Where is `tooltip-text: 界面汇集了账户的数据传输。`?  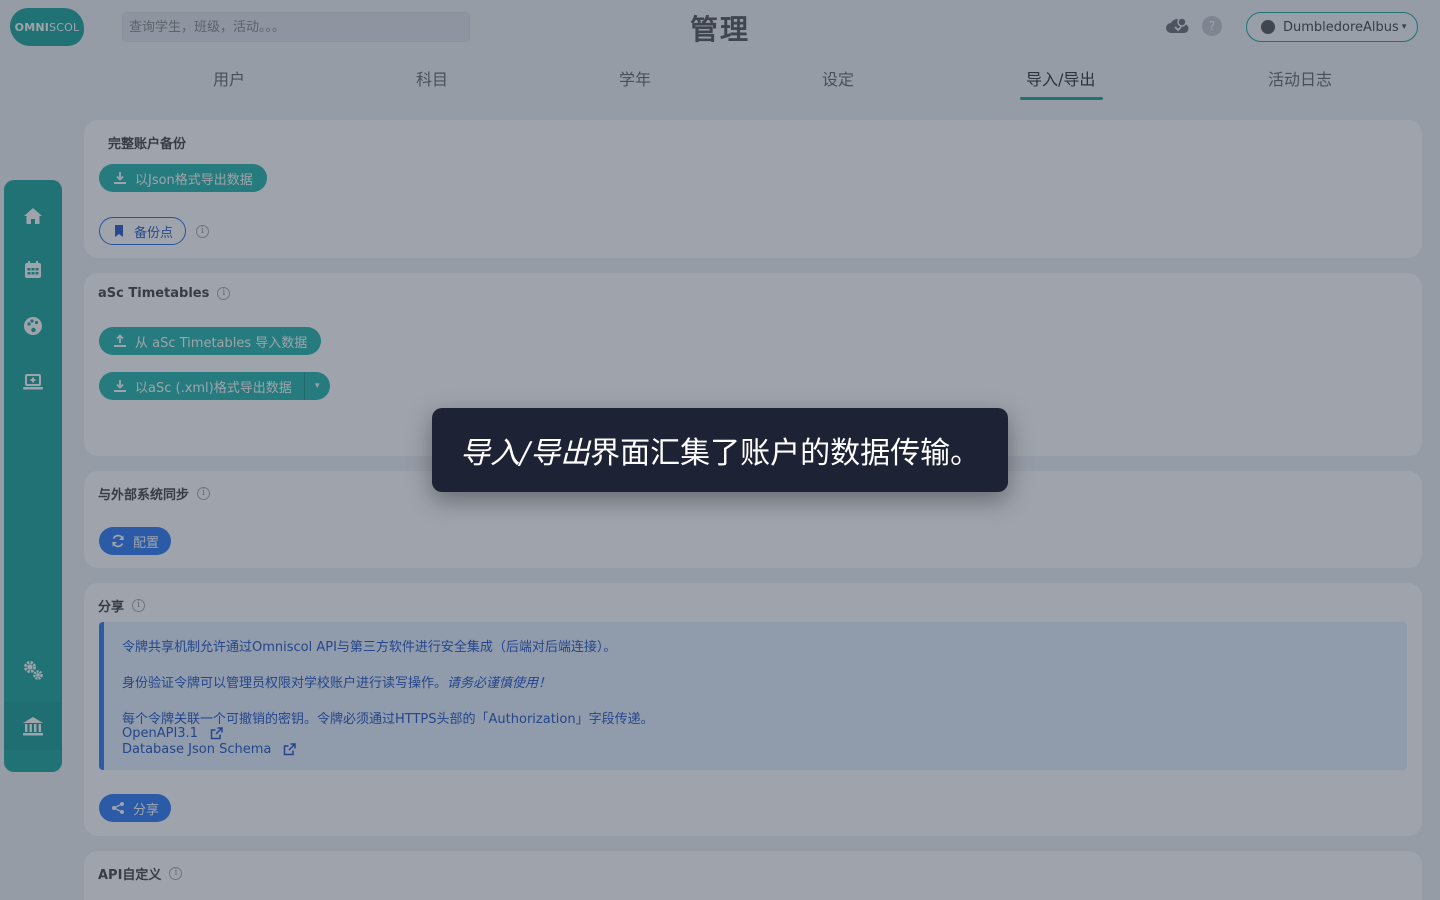
tooltip-text: 界面汇集了账户的数据传输。 is located at coordinates (785, 453).